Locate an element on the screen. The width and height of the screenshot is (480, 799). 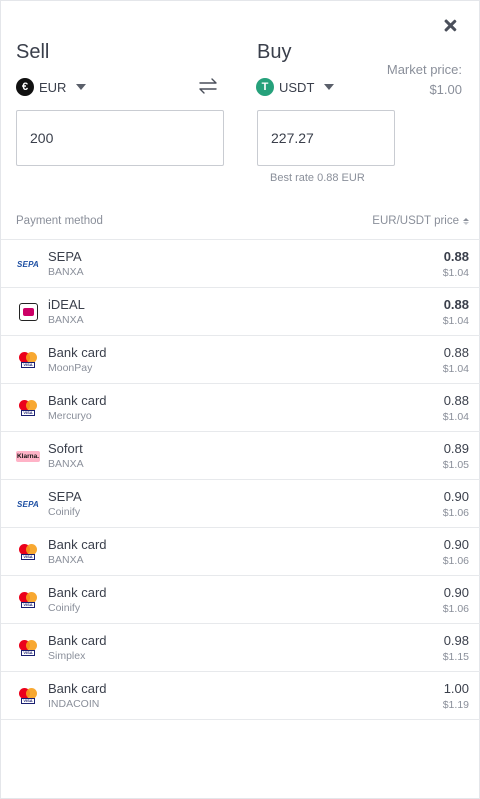
payment-table-header: Payment method EUR/USDT price is located at coordinates (240, 224).